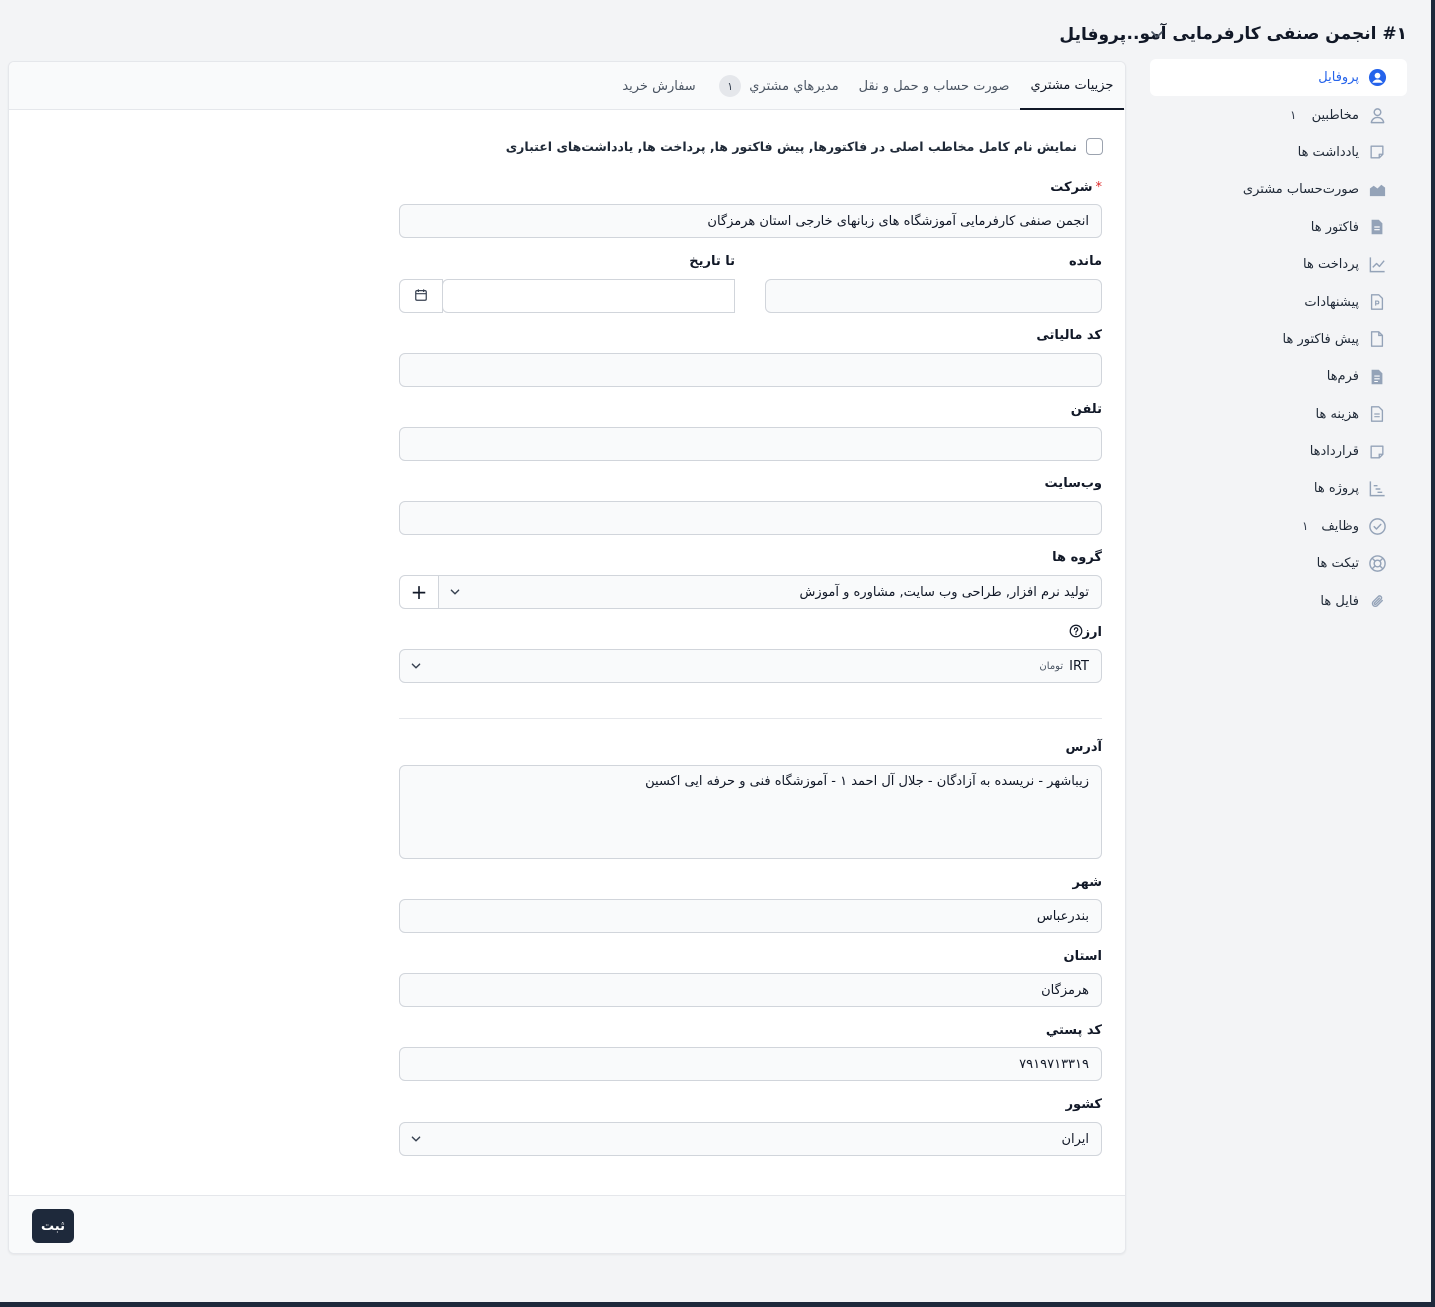 Image resolution: width=1435 pixels, height=1307 pixels. I want to click on sidebar-item-label: فرم‌ها, so click(1342, 377).